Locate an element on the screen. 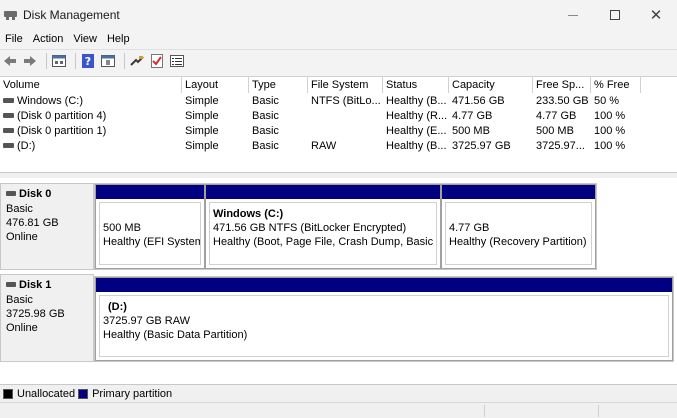  partition-size: 500 MB is located at coordinates (122, 228).